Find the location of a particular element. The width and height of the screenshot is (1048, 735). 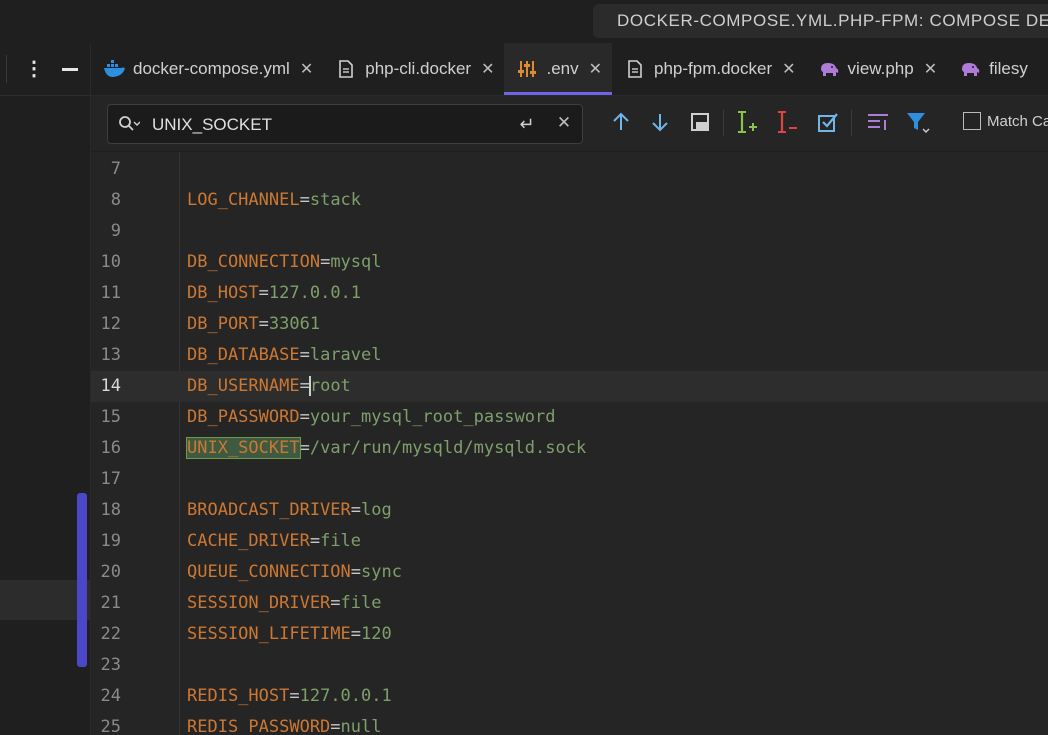

line-number: 19 is located at coordinates (110, 541).